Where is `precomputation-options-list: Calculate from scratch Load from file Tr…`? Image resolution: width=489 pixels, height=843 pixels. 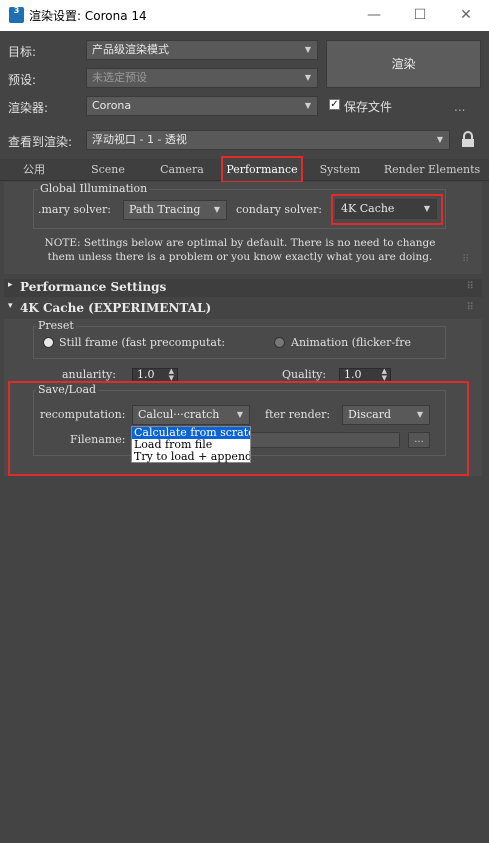 precomputation-options-list: Calculate from scratch Load from file Tr… is located at coordinates (191, 444).